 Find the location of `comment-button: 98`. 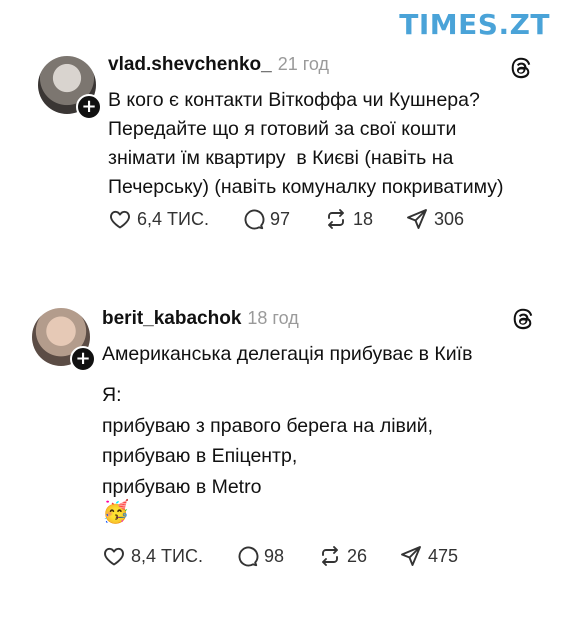

comment-button: 98 is located at coordinates (276, 556).